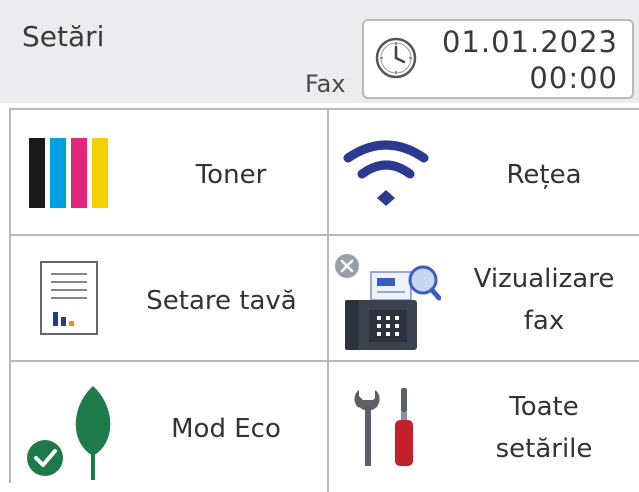 The height and width of the screenshot is (492, 639). Describe the element at coordinates (529, 42) in the screenshot. I see `date-text: 01.01.2023` at that location.